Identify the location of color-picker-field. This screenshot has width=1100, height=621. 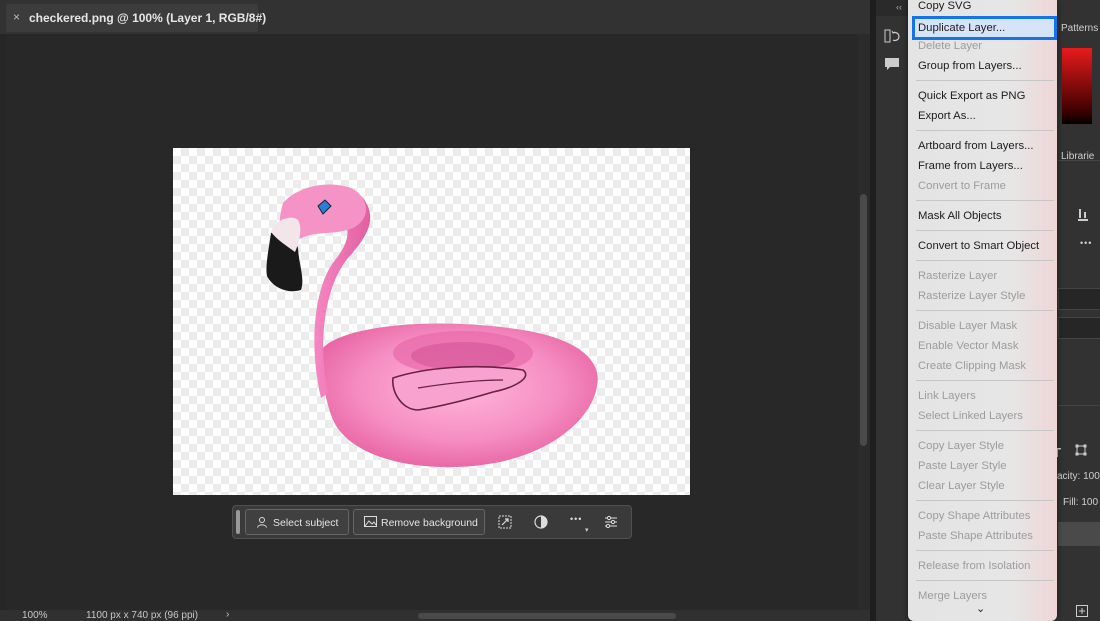
(1077, 86).